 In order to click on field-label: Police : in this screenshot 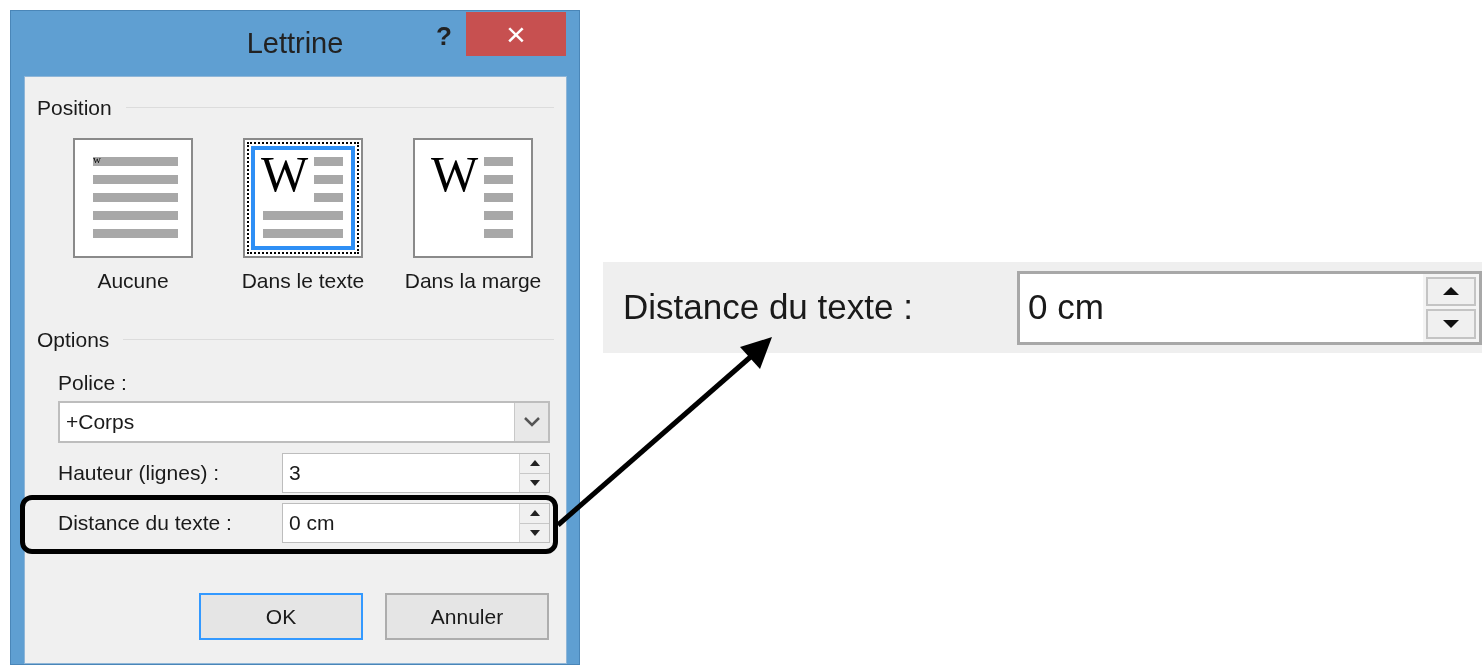, I will do `click(93, 382)`.